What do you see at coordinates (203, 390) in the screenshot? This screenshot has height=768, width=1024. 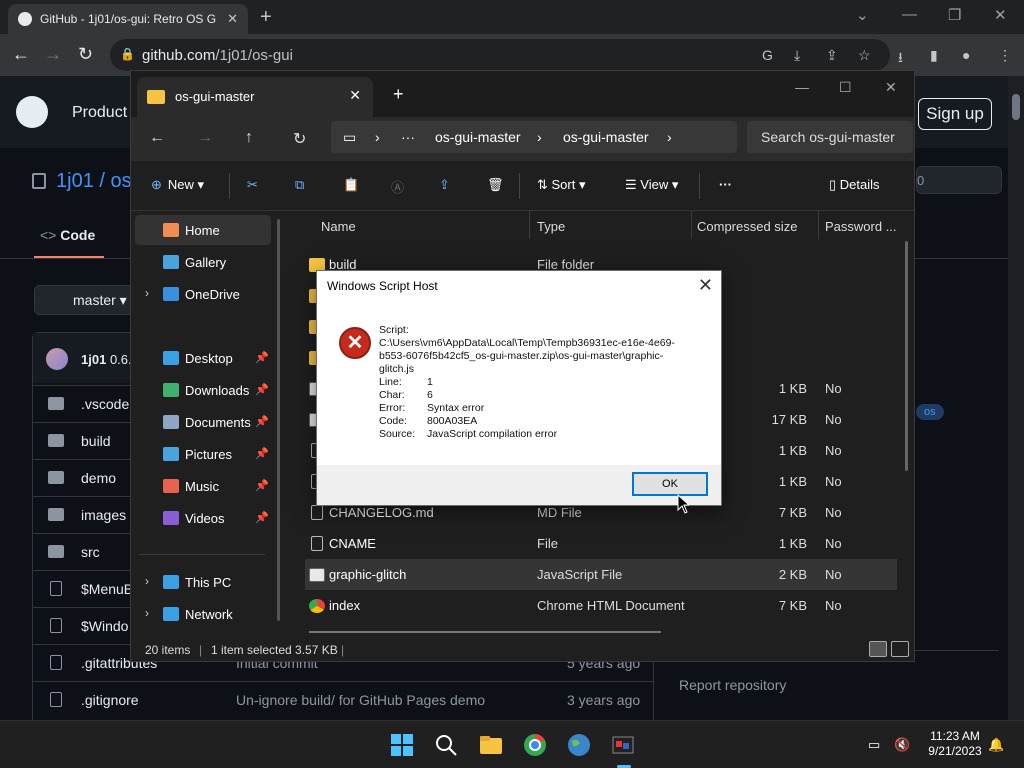 I see `sidebar-item-downloads: Downloads 📌` at bounding box center [203, 390].